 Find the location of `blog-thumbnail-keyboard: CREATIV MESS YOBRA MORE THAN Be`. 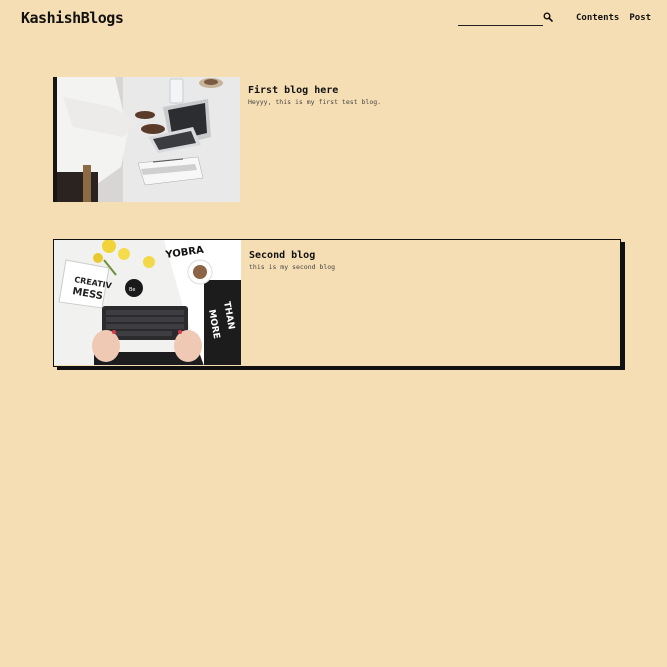

blog-thumbnail-keyboard: CREATIV MESS YOBRA MORE THAN Be is located at coordinates (147, 302).